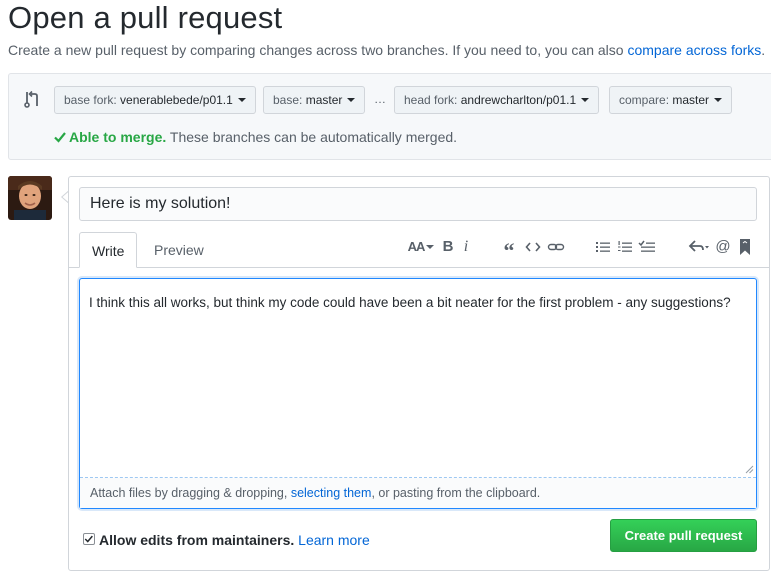 The height and width of the screenshot is (578, 771). I want to click on bold-icon: B, so click(448, 247).